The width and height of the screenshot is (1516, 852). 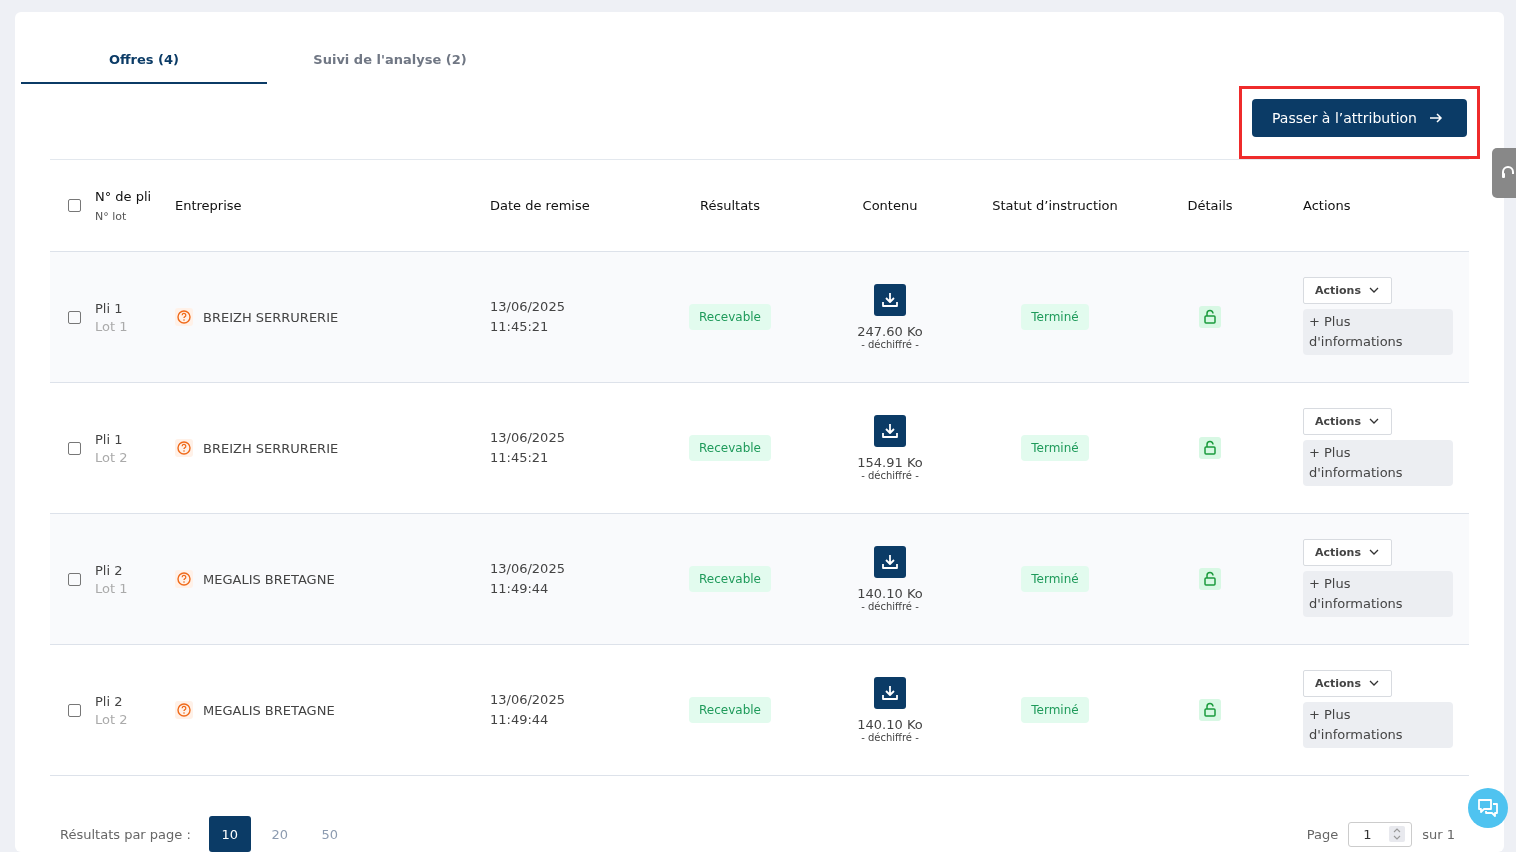 I want to click on arrow-right-icon, so click(x=1436, y=118).